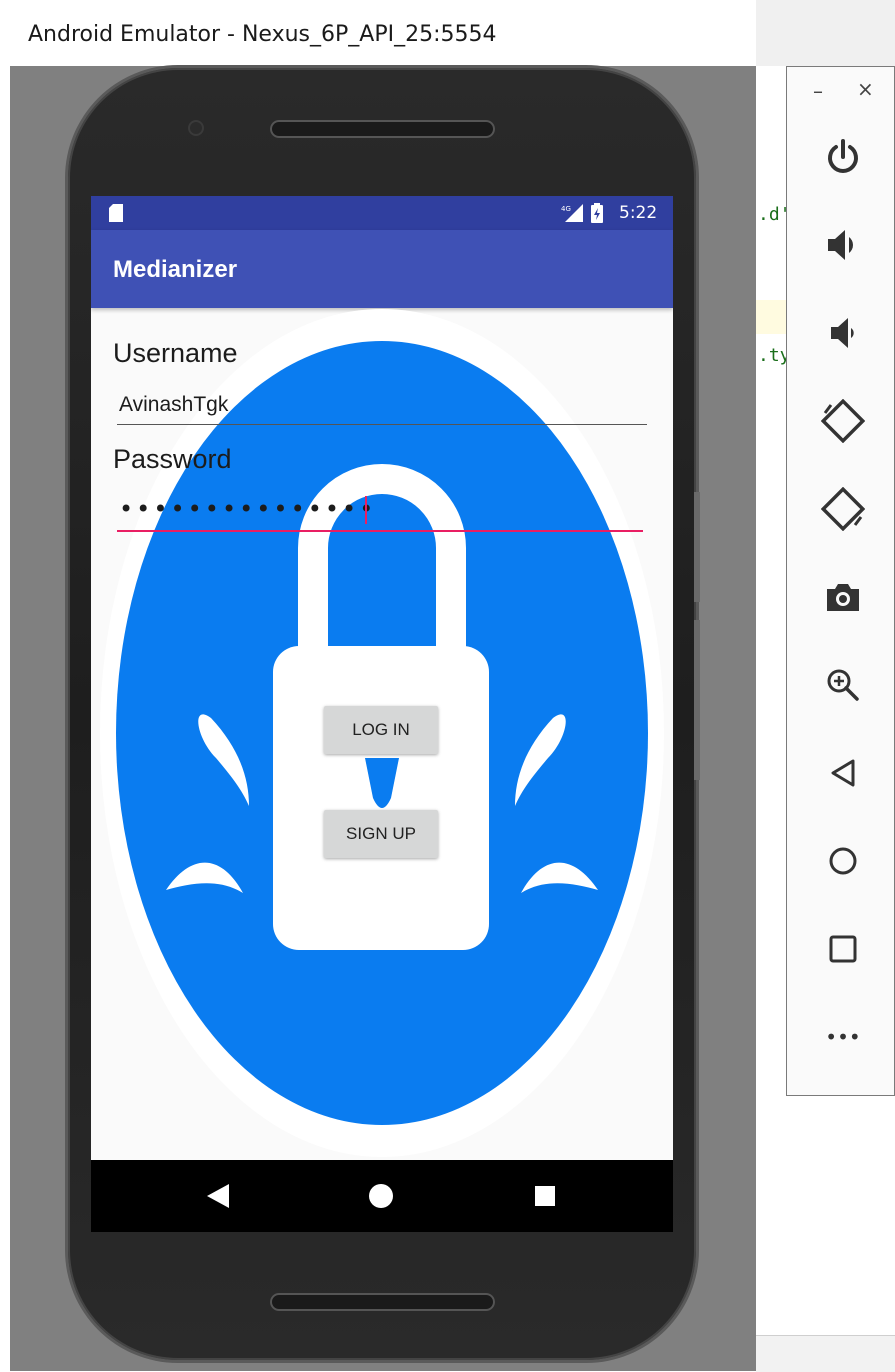  Describe the element at coordinates (172, 459) in the screenshot. I see `password-label: Password` at that location.